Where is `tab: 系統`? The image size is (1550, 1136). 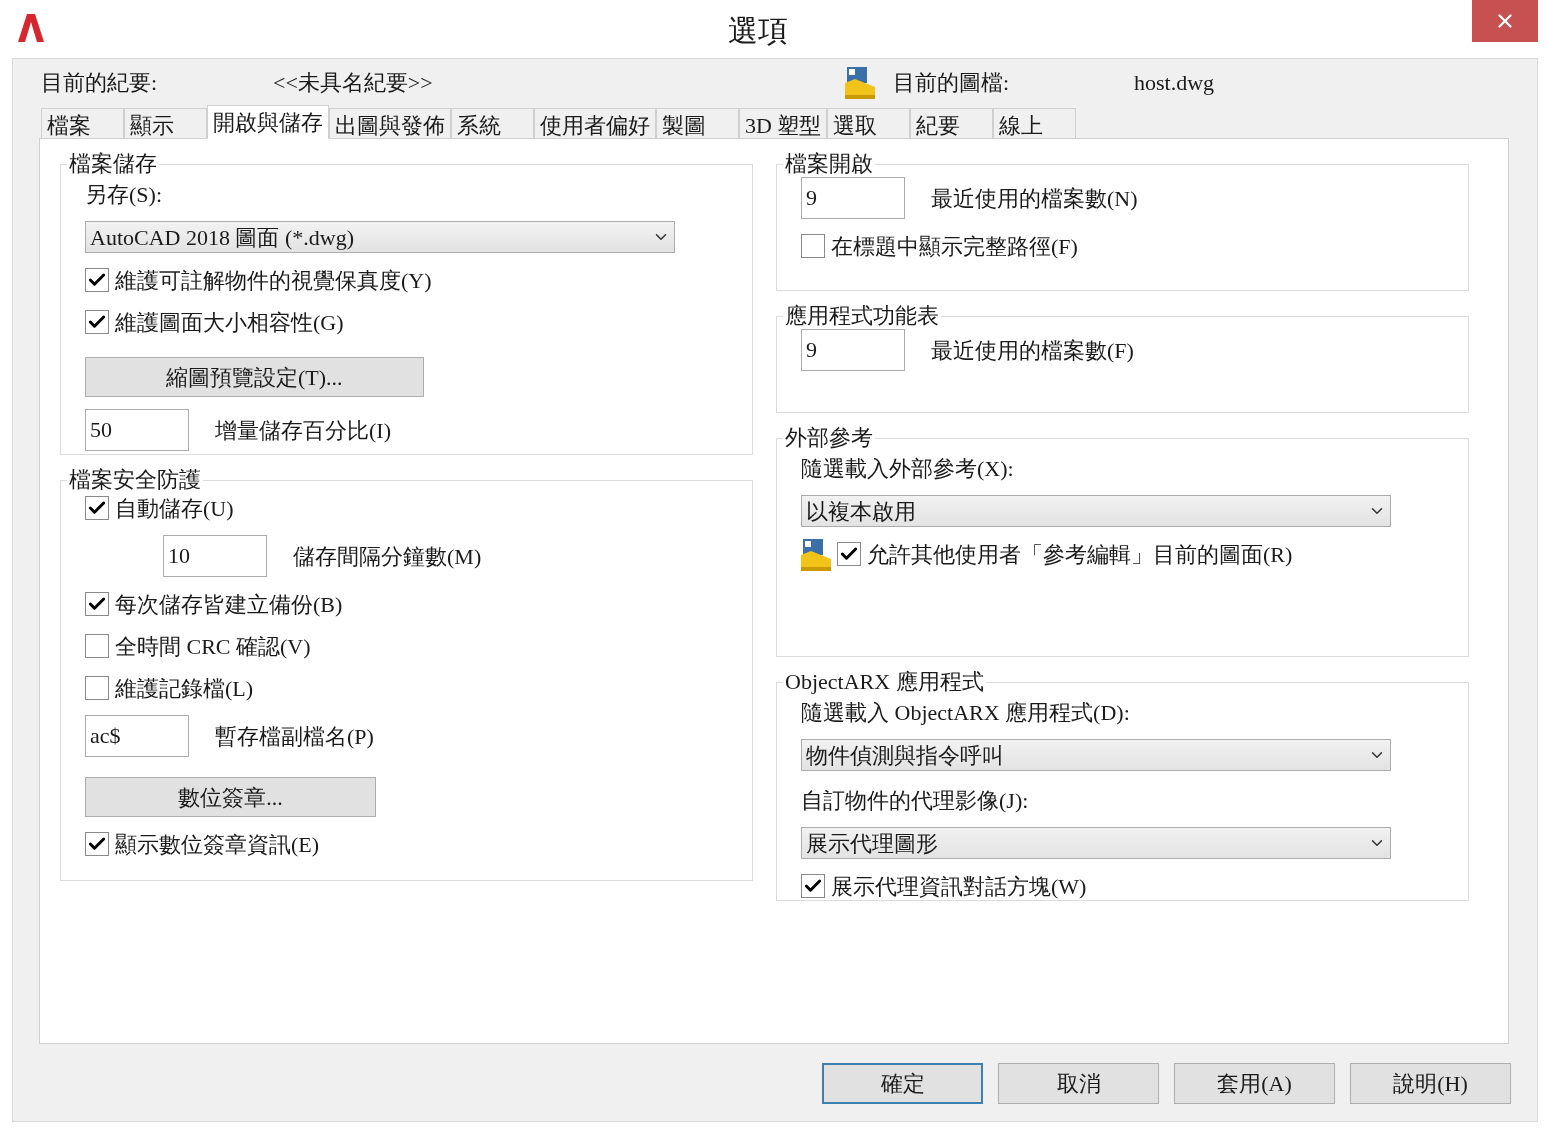 tab: 系統 is located at coordinates (492, 123).